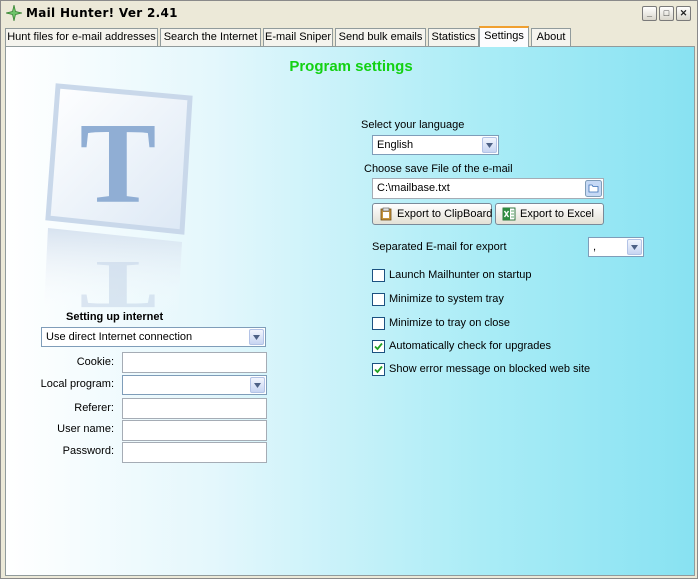  Describe the element at coordinates (490, 369) in the screenshot. I see `option-label: Show error message on blocked web site` at that location.